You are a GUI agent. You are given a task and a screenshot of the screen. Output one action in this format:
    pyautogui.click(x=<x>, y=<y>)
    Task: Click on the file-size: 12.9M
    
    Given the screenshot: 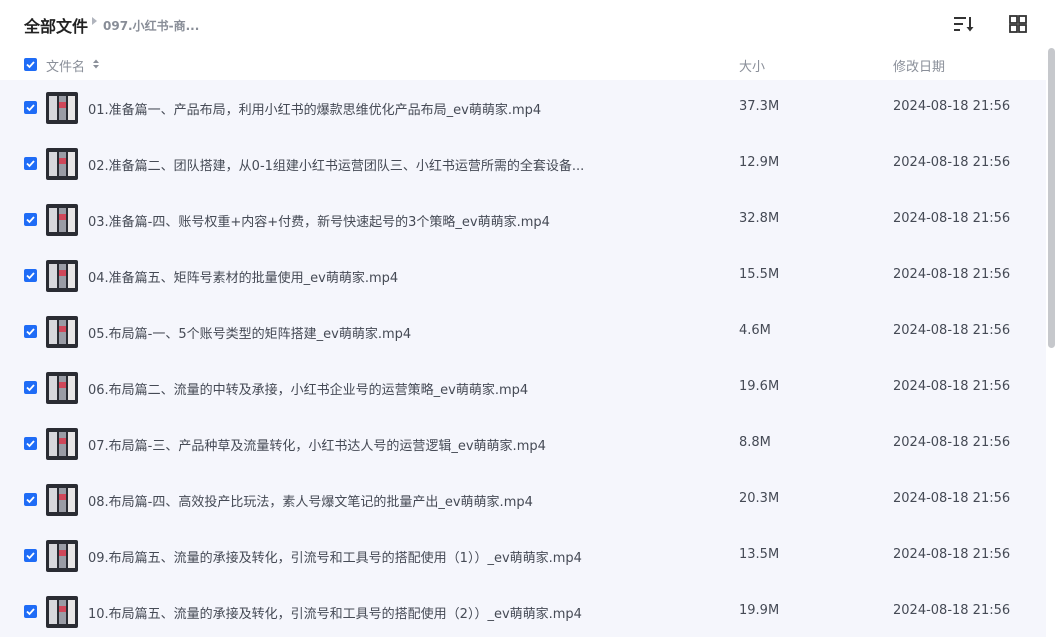 What is the action you would take?
    pyautogui.click(x=759, y=162)
    